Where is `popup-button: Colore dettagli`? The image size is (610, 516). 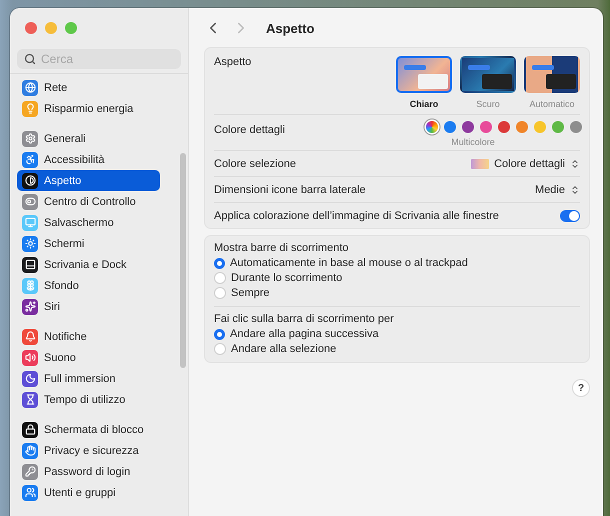 popup-button: Colore dettagli is located at coordinates (525, 164).